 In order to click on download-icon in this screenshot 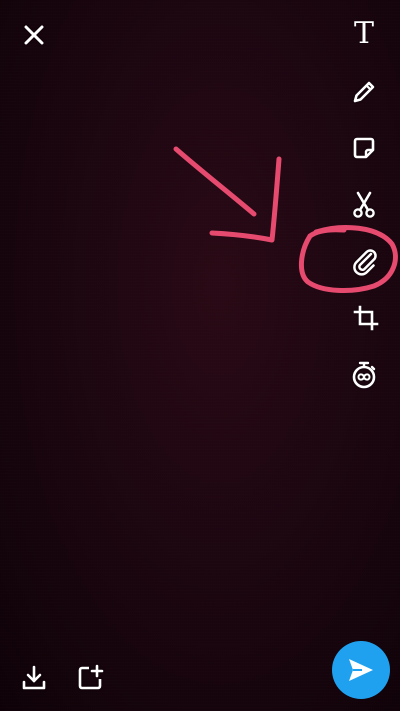, I will do `click(34, 677)`.